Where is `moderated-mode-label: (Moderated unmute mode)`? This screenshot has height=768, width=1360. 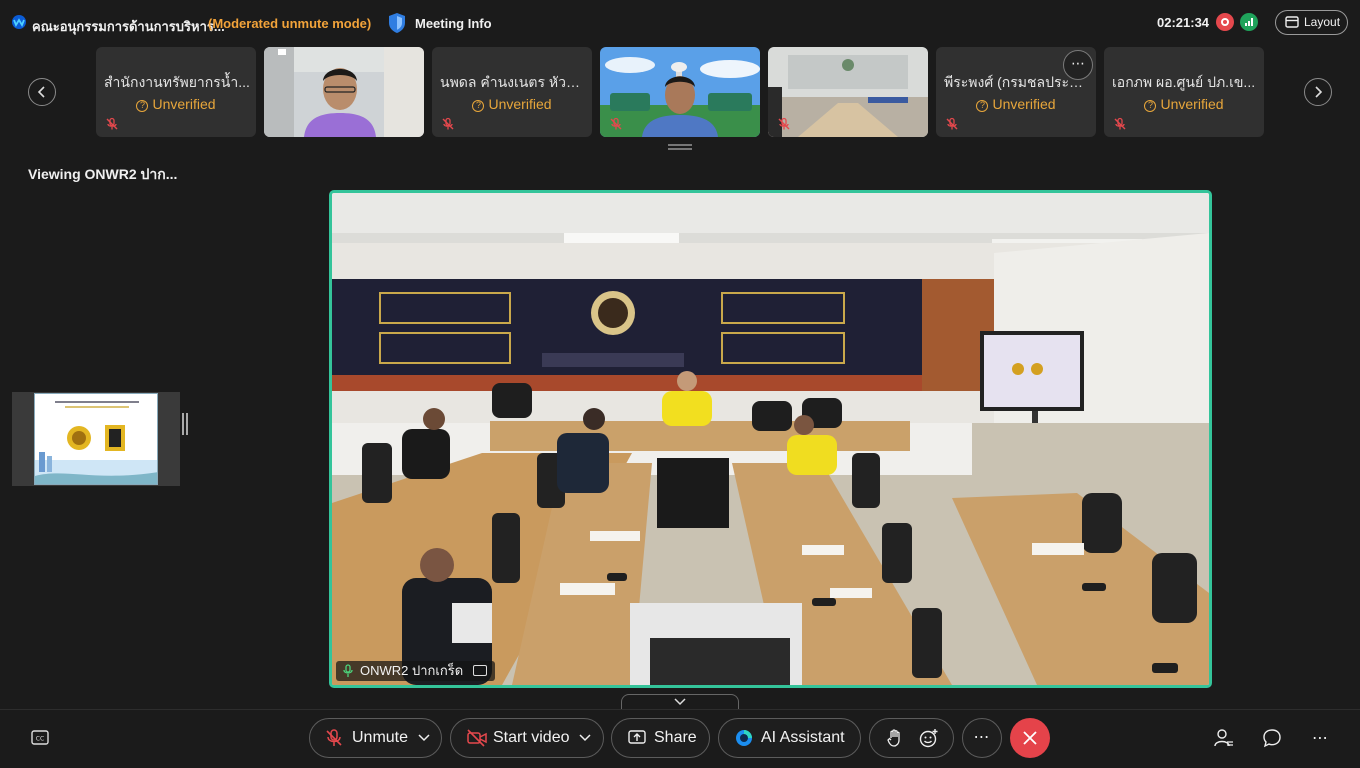 moderated-mode-label: (Moderated unmute mode) is located at coordinates (290, 23).